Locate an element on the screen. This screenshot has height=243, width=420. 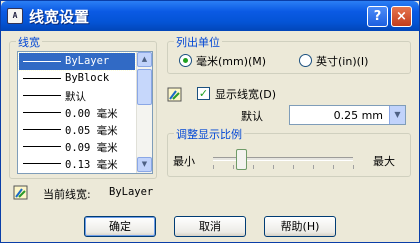
lineweight-display-icon is located at coordinates (174, 94).